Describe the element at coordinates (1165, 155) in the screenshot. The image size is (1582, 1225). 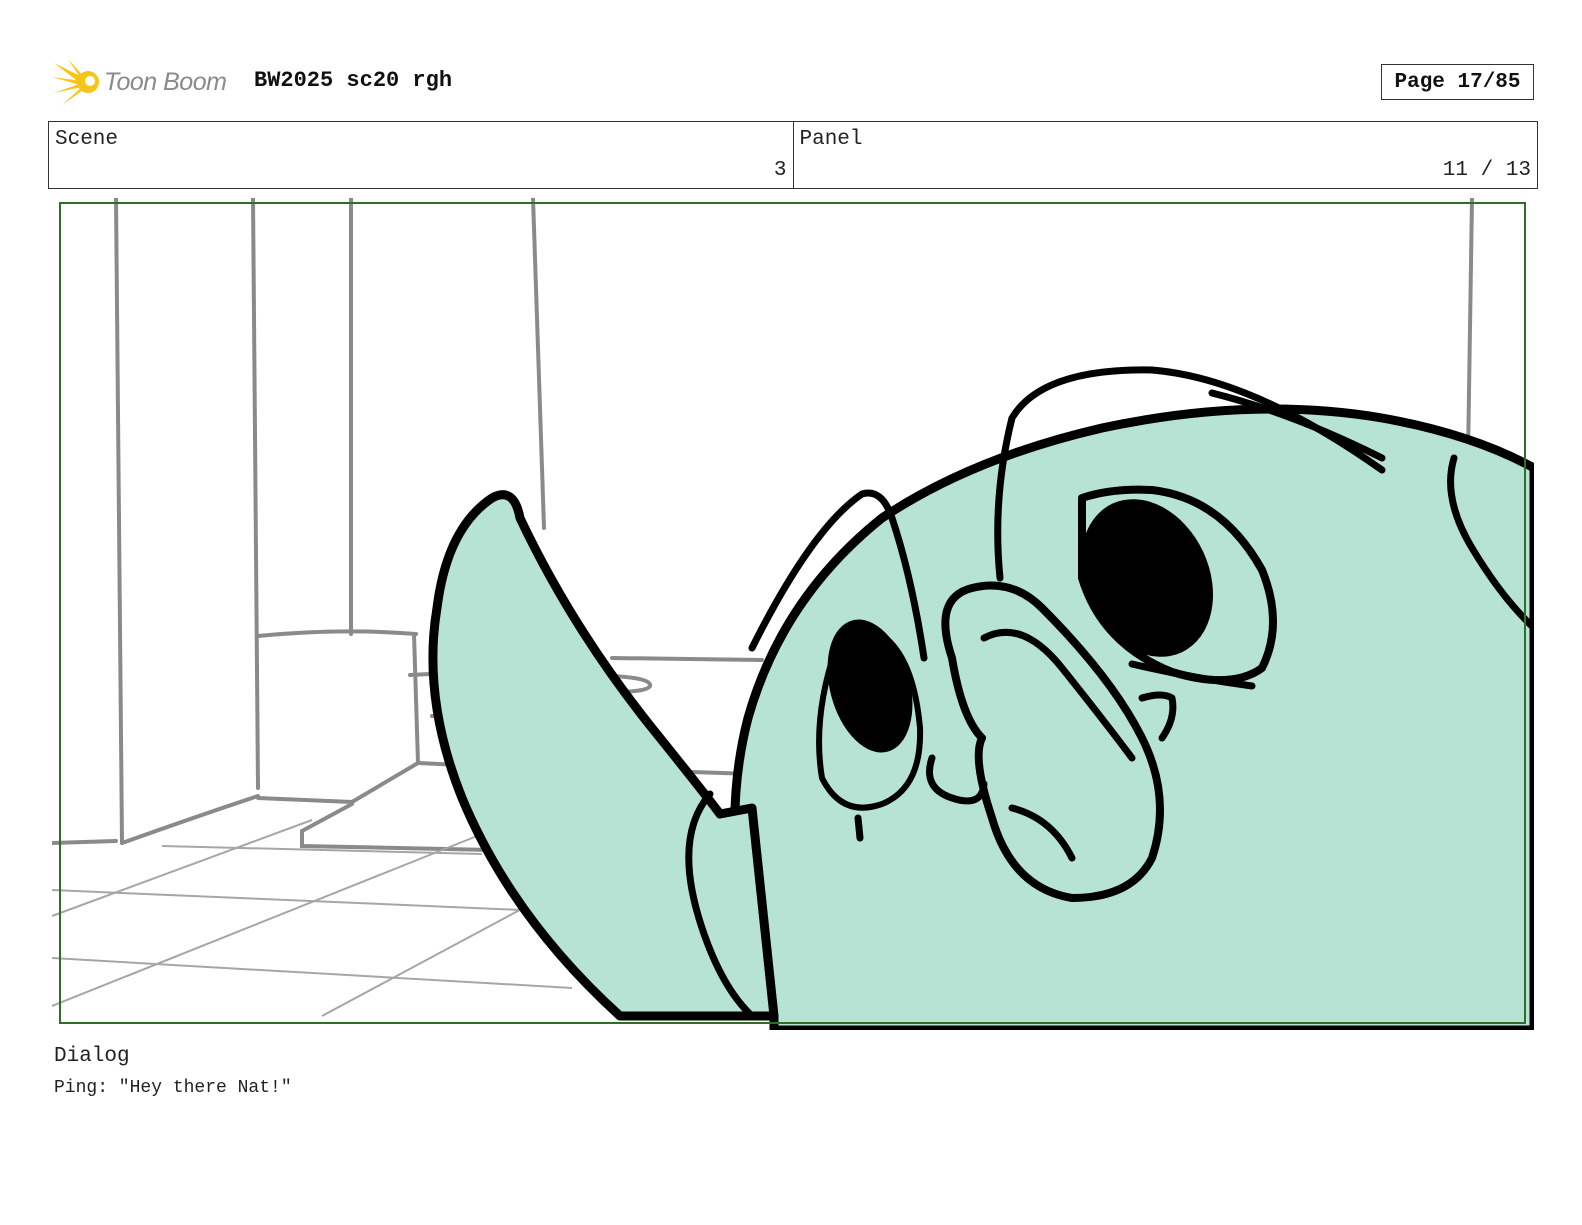
I see `panel-cell: Panel 11 / 13` at that location.